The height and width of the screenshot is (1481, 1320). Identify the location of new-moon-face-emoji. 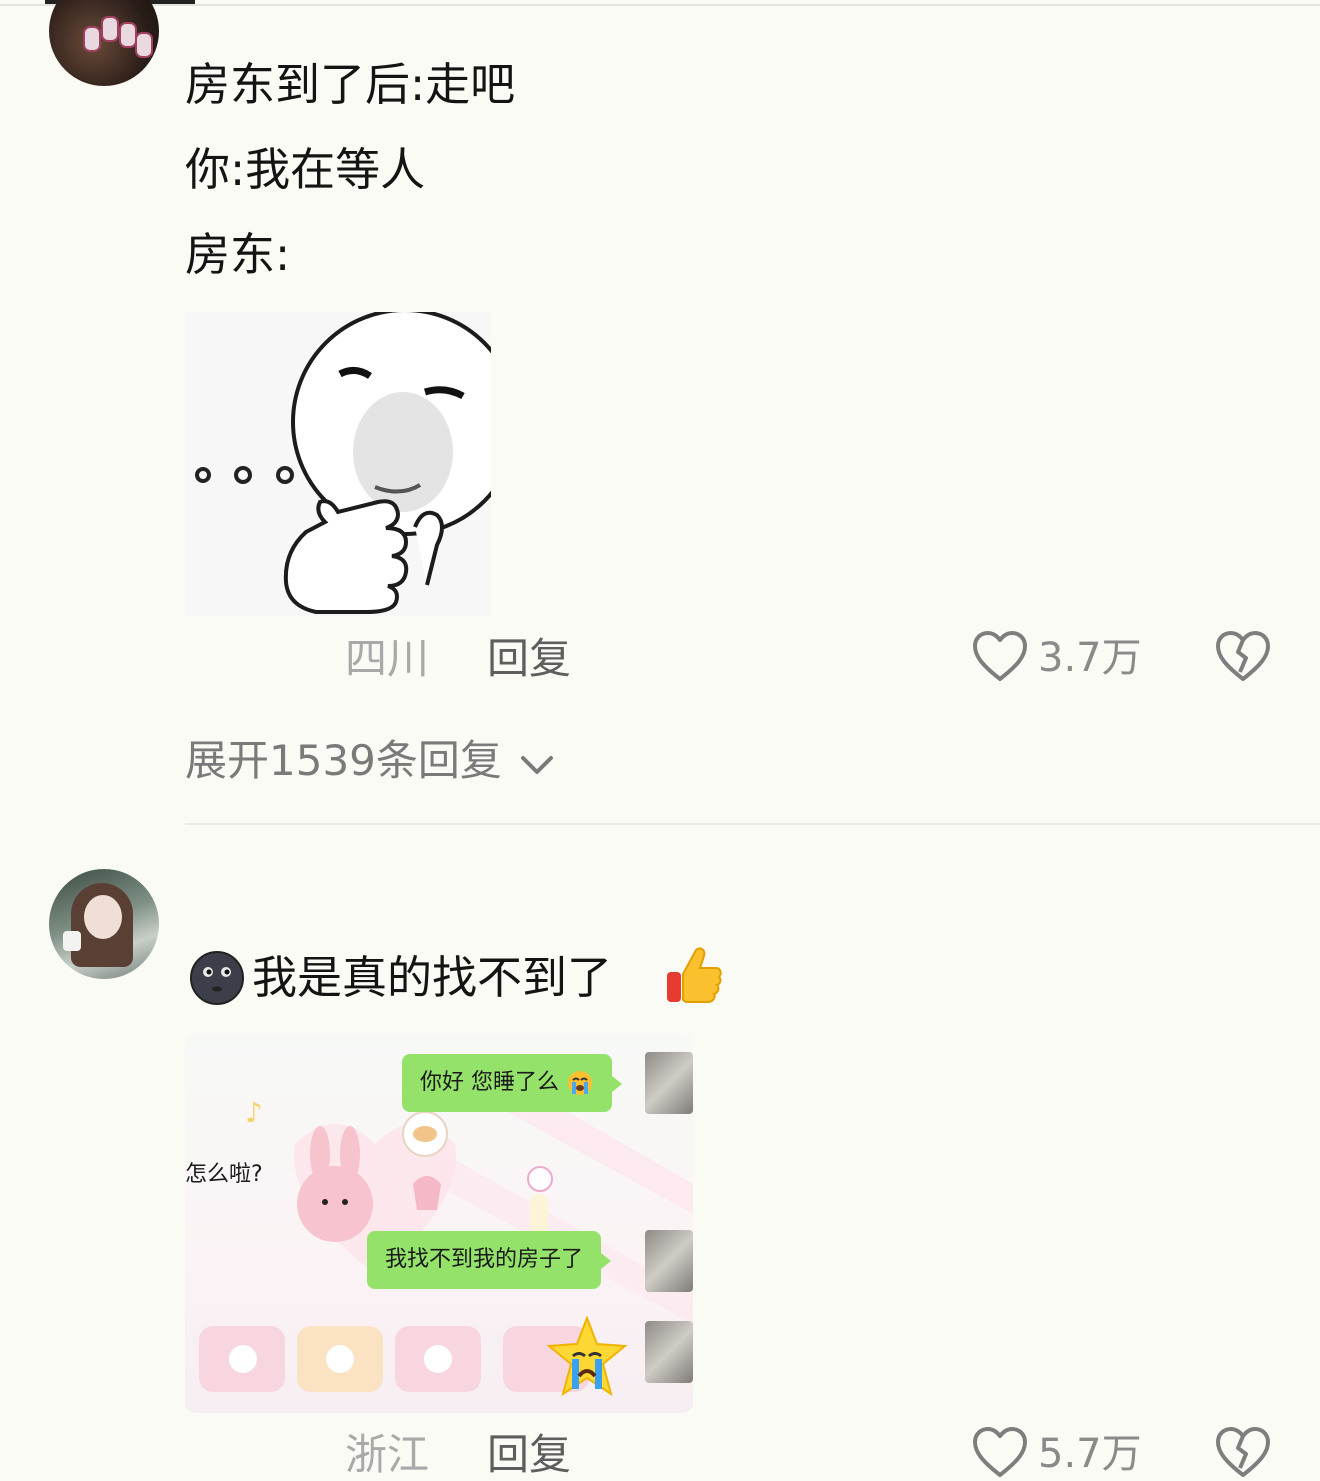
(217, 978).